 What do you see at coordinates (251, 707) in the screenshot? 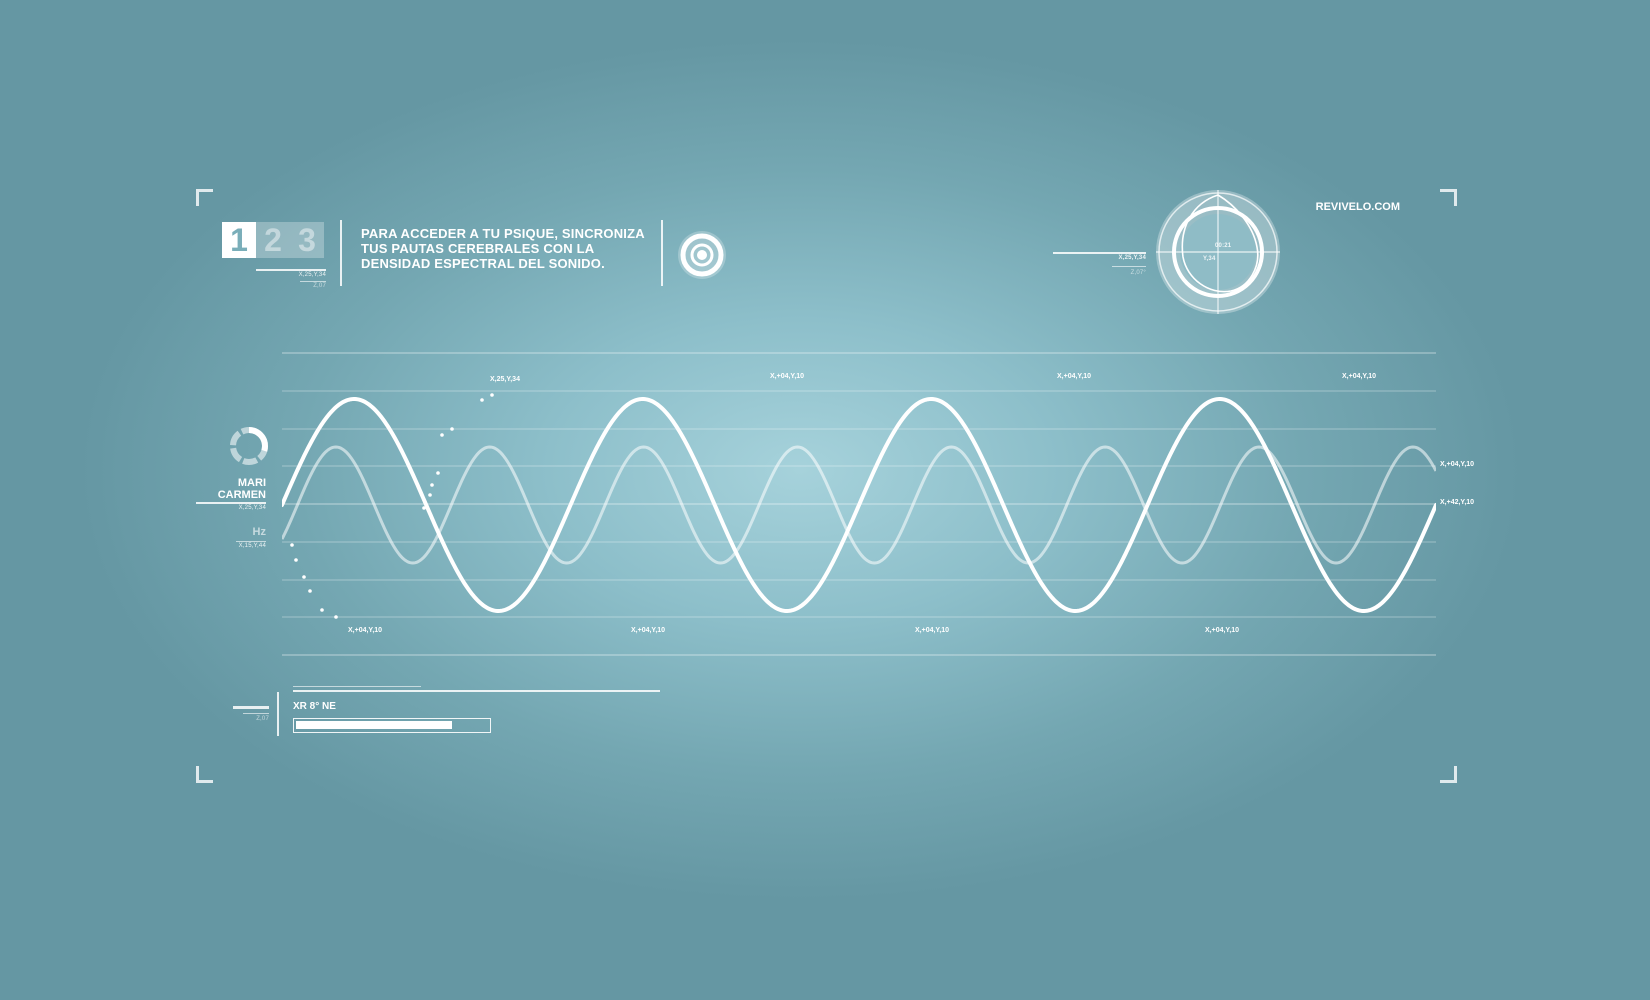
I see `status-side-line` at bounding box center [251, 707].